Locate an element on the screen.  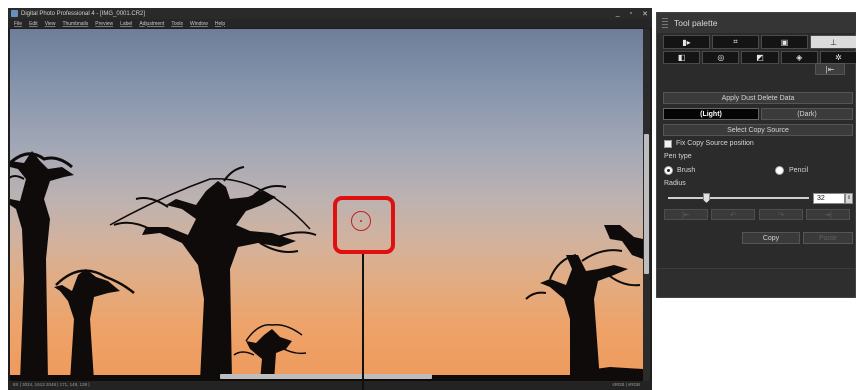
pen-type-label: Pen type is located at coordinates (678, 156).